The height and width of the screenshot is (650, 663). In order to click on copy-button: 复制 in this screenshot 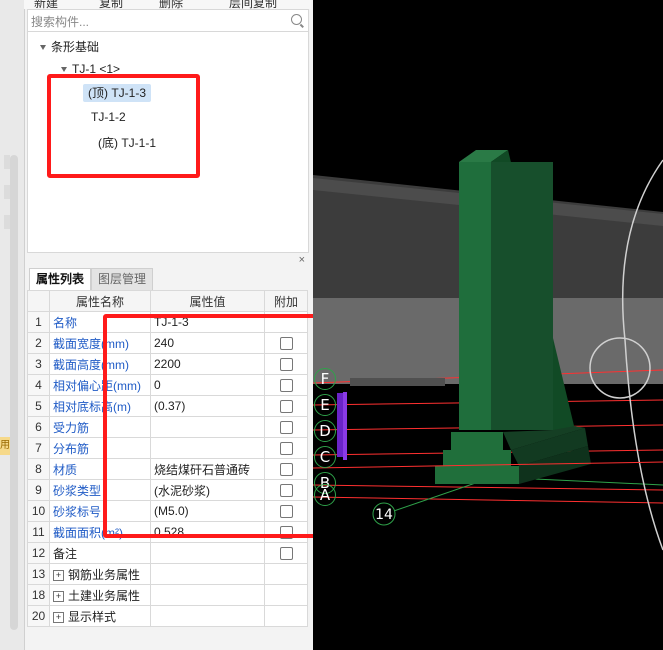, I will do `click(111, 4)`.